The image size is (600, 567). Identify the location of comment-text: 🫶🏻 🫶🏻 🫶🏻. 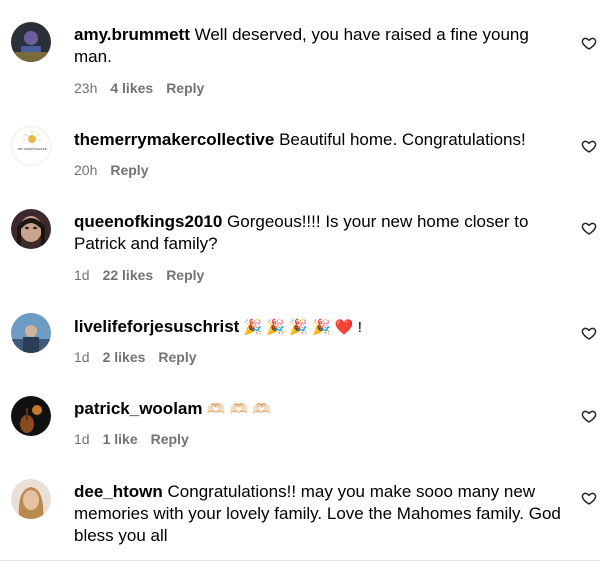
(237, 409).